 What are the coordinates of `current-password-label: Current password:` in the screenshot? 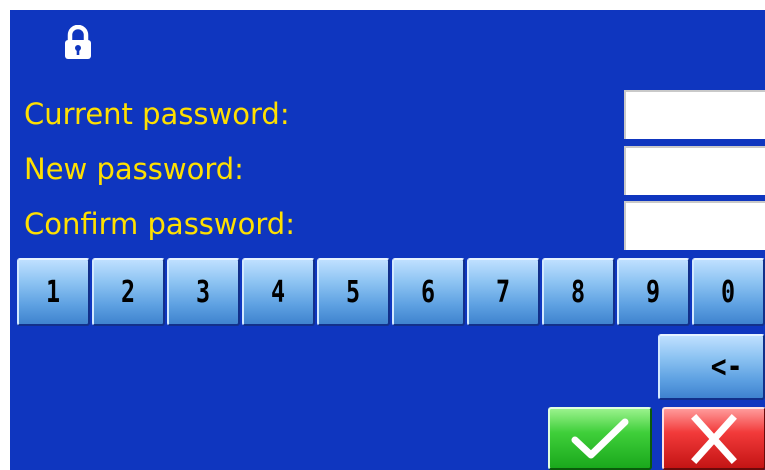 It's located at (157, 114).